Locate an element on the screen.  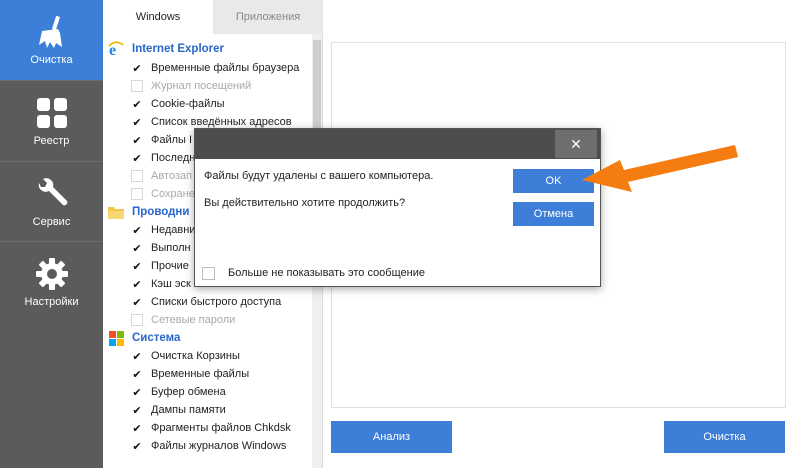
option-label: Дампы памяти is located at coordinates (188, 410).